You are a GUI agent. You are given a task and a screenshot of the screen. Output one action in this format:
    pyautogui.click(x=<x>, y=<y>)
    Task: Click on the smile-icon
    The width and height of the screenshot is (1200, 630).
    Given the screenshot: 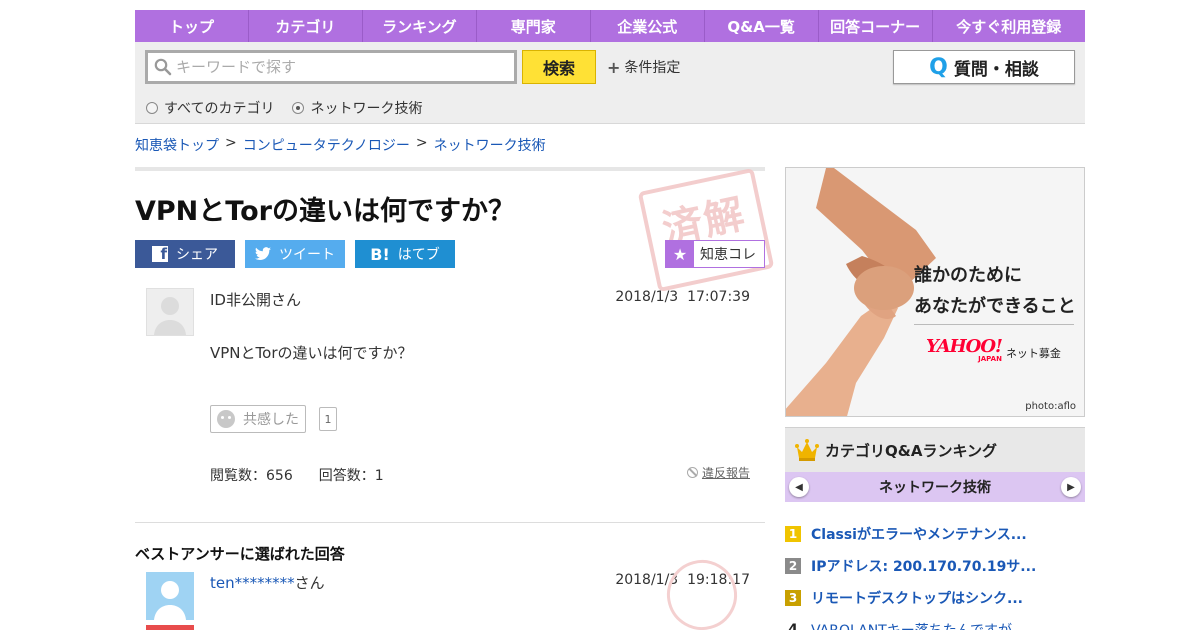 What is the action you would take?
    pyautogui.click(x=226, y=419)
    